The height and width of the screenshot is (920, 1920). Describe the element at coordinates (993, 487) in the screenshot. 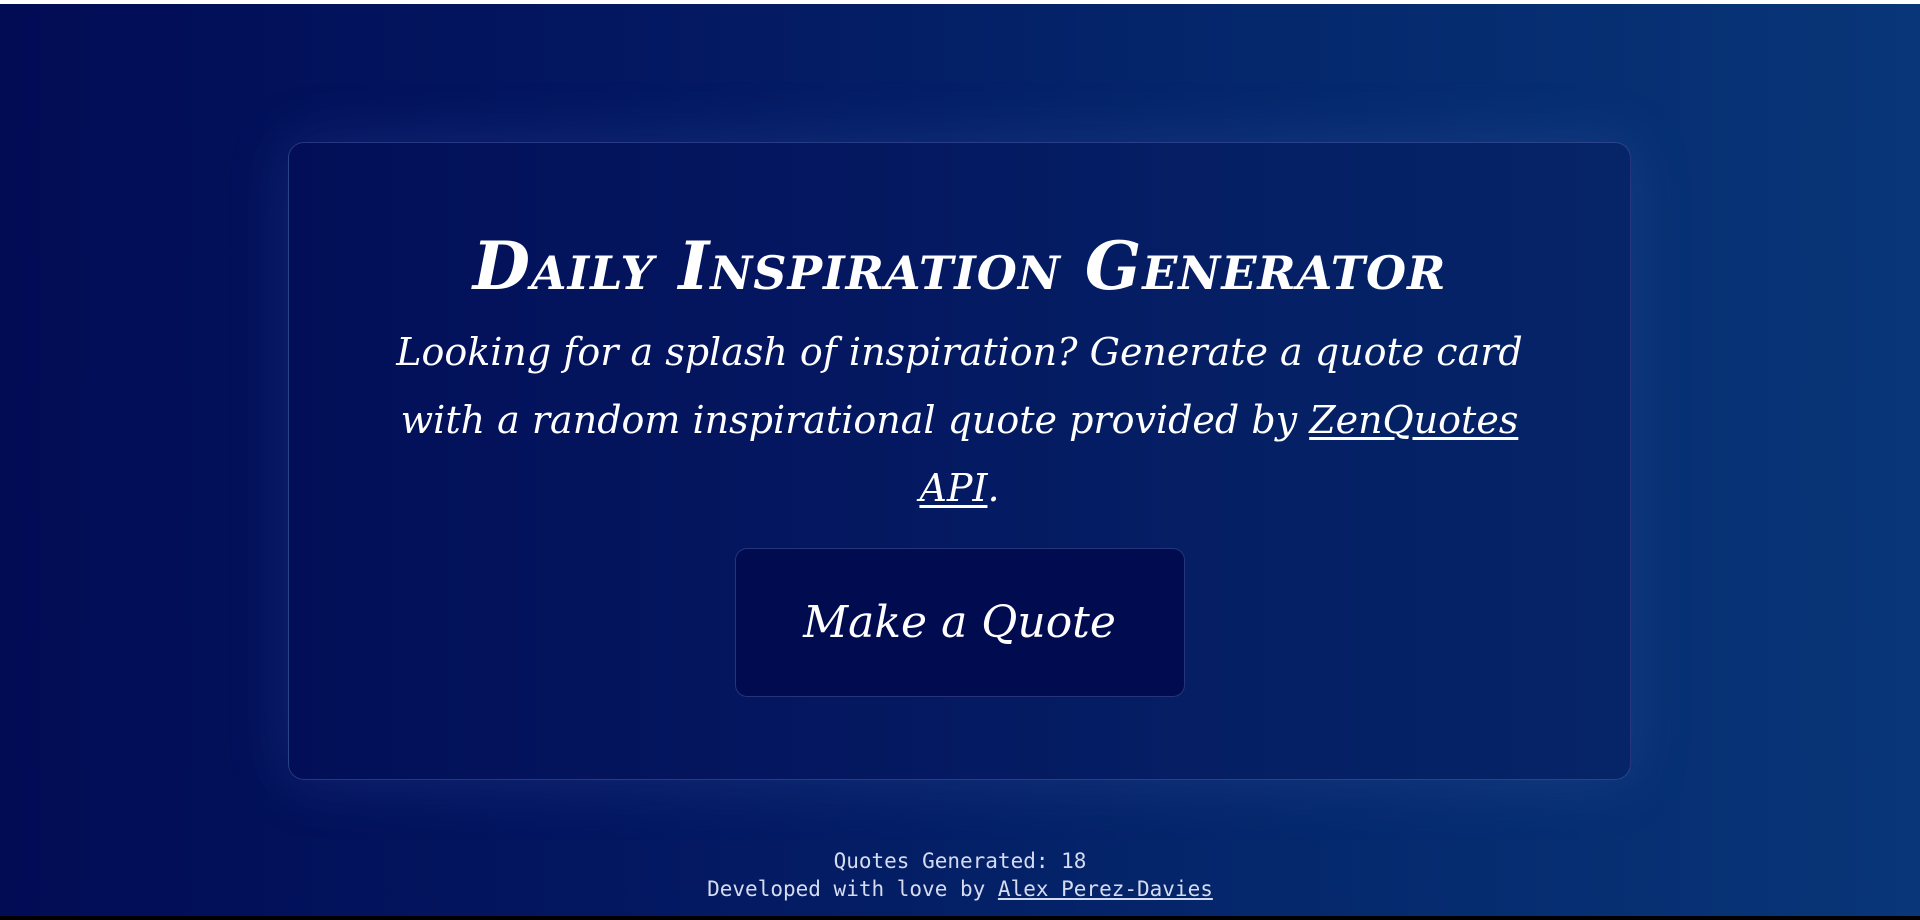

I see `intro-text-end: .` at that location.